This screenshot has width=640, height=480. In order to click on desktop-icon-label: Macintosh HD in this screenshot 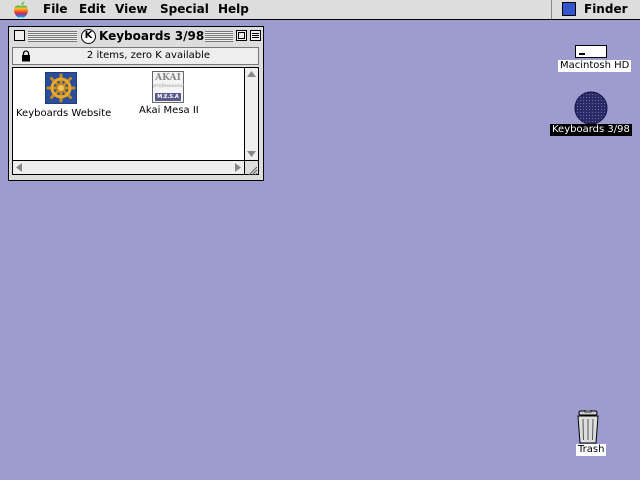, I will do `click(595, 66)`.